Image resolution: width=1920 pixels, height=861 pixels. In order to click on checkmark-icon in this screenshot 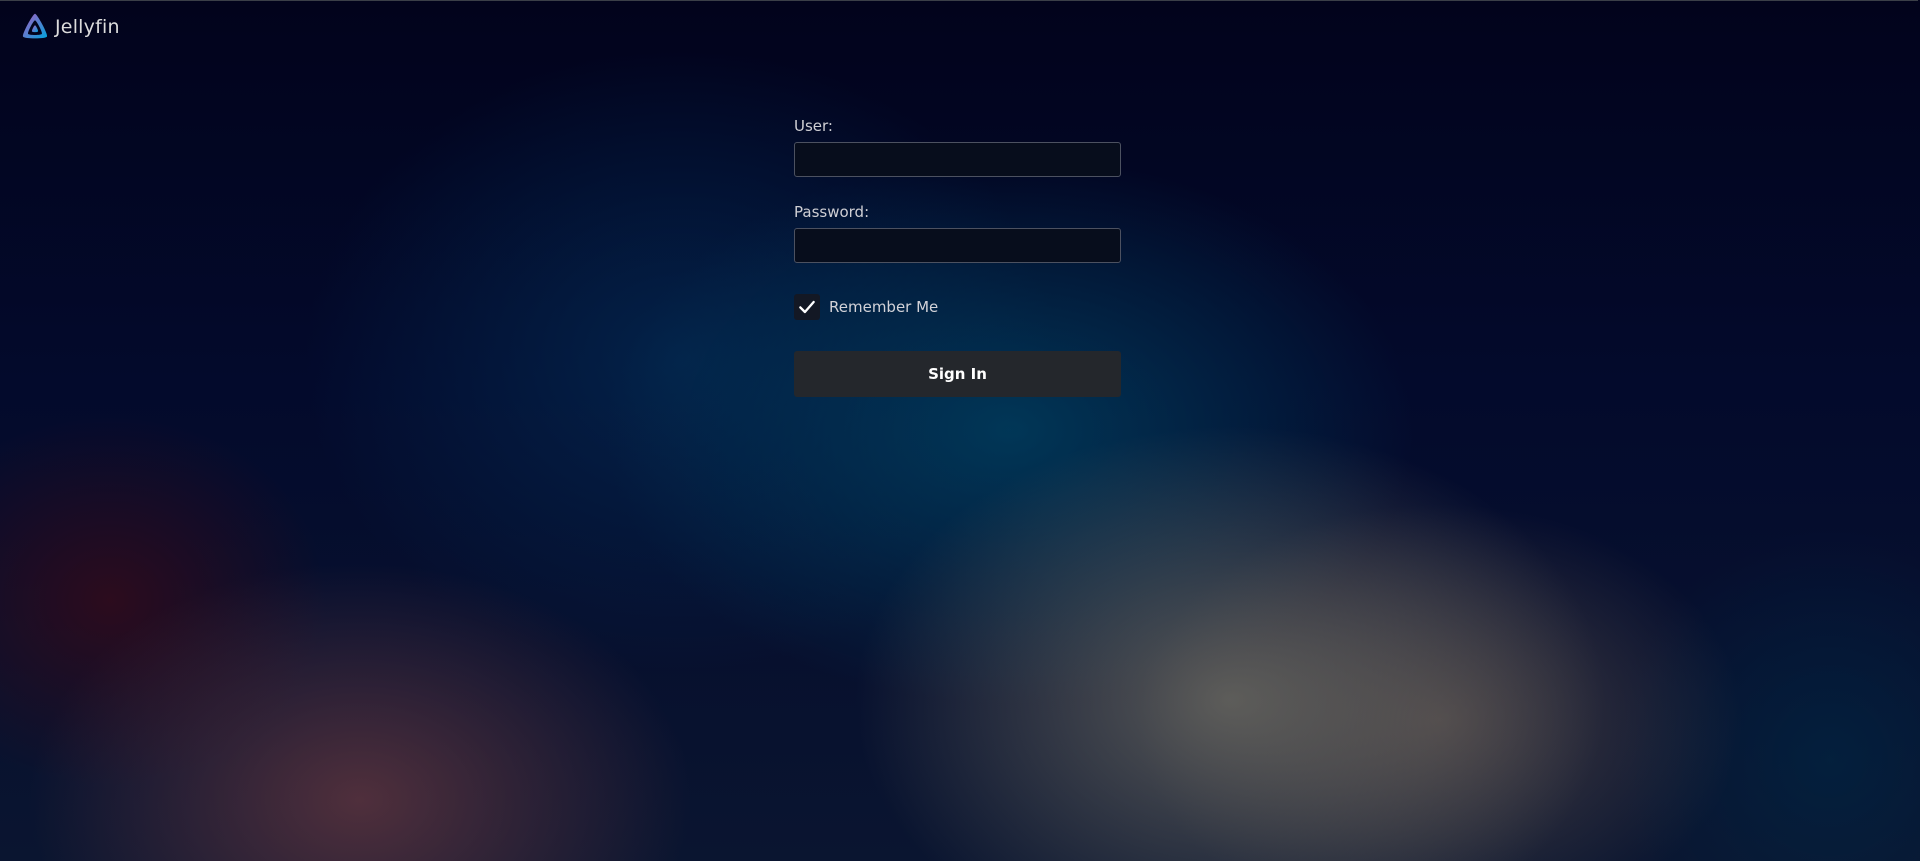, I will do `click(807, 307)`.